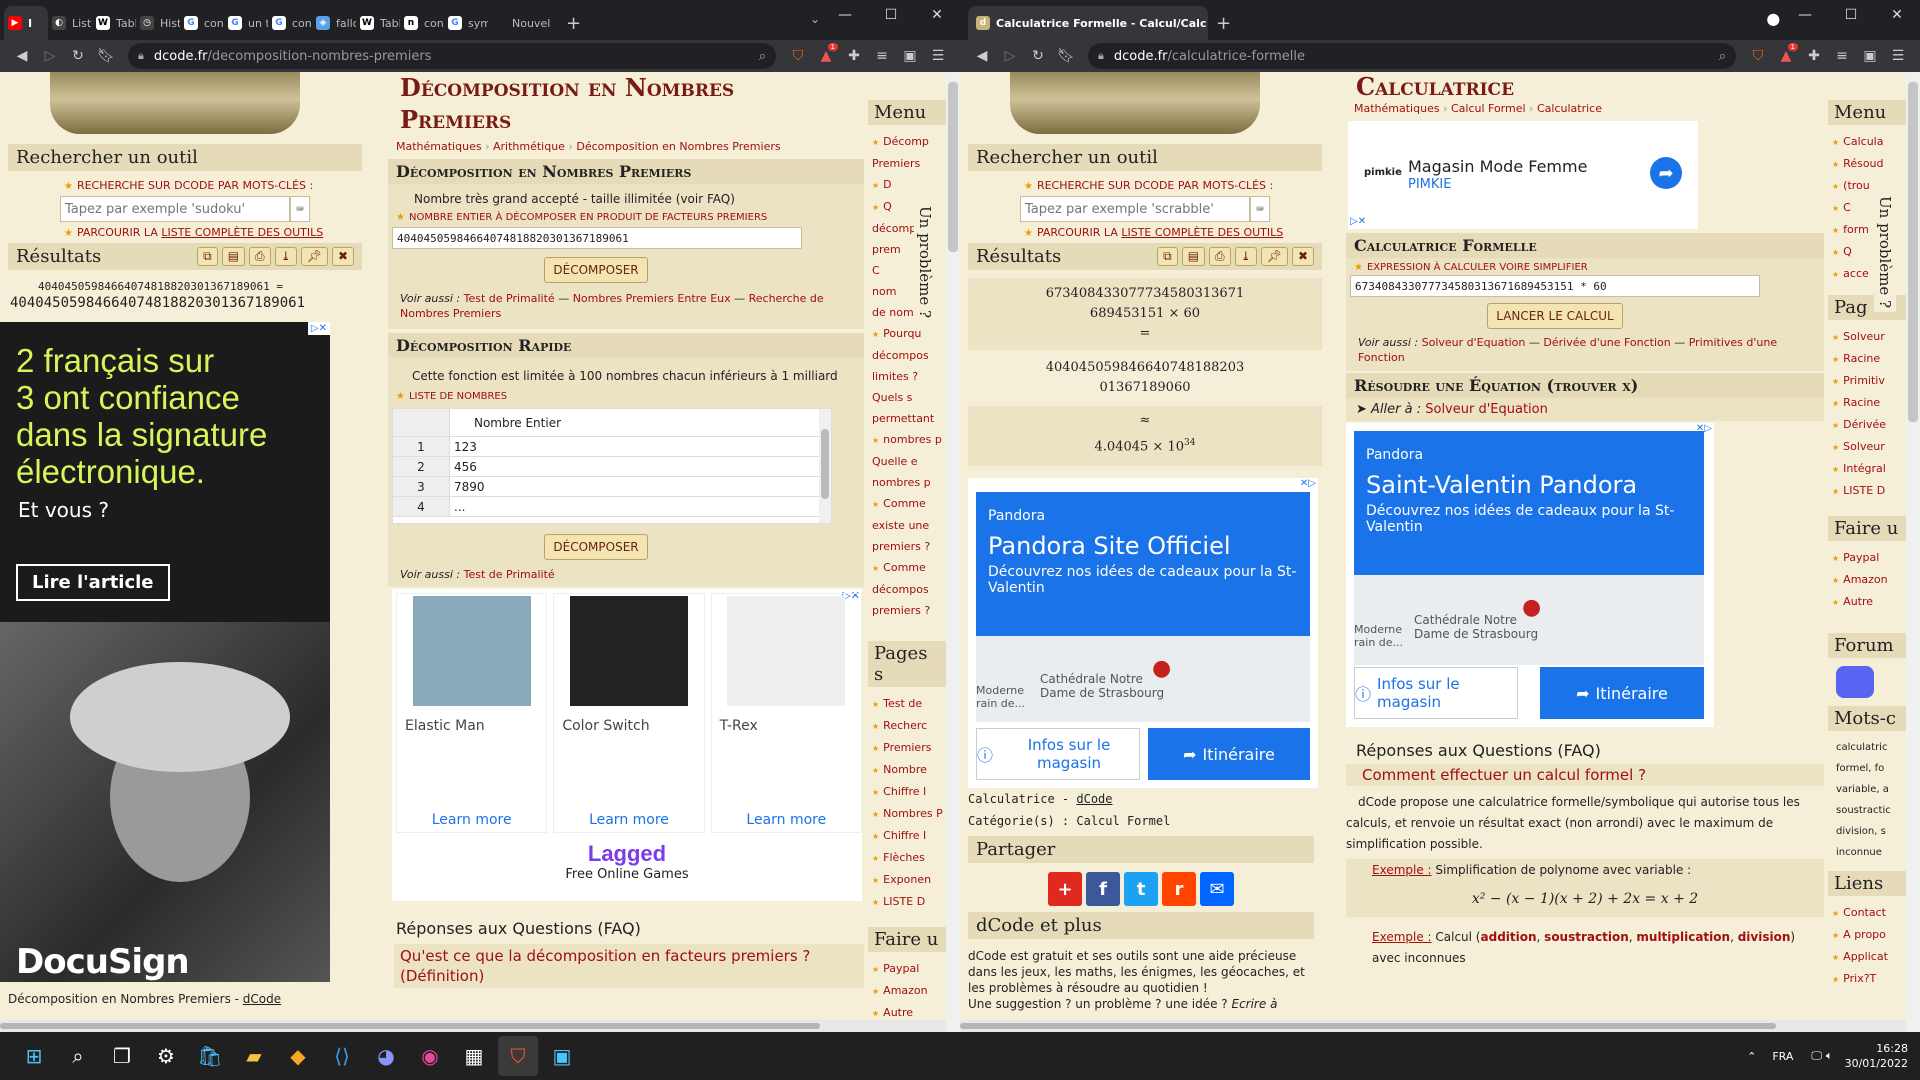 This screenshot has height=1080, width=1920. Describe the element at coordinates (597, 238) in the screenshot. I see `number-input` at that location.